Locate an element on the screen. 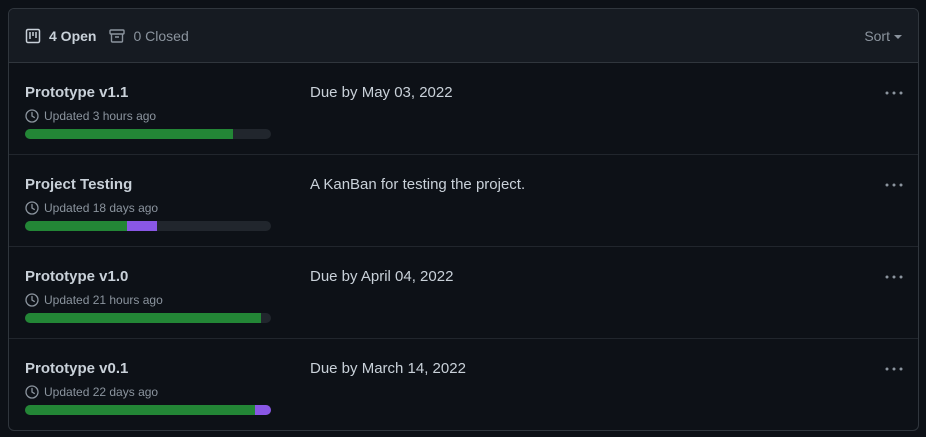  caret-down-icon is located at coordinates (898, 36).